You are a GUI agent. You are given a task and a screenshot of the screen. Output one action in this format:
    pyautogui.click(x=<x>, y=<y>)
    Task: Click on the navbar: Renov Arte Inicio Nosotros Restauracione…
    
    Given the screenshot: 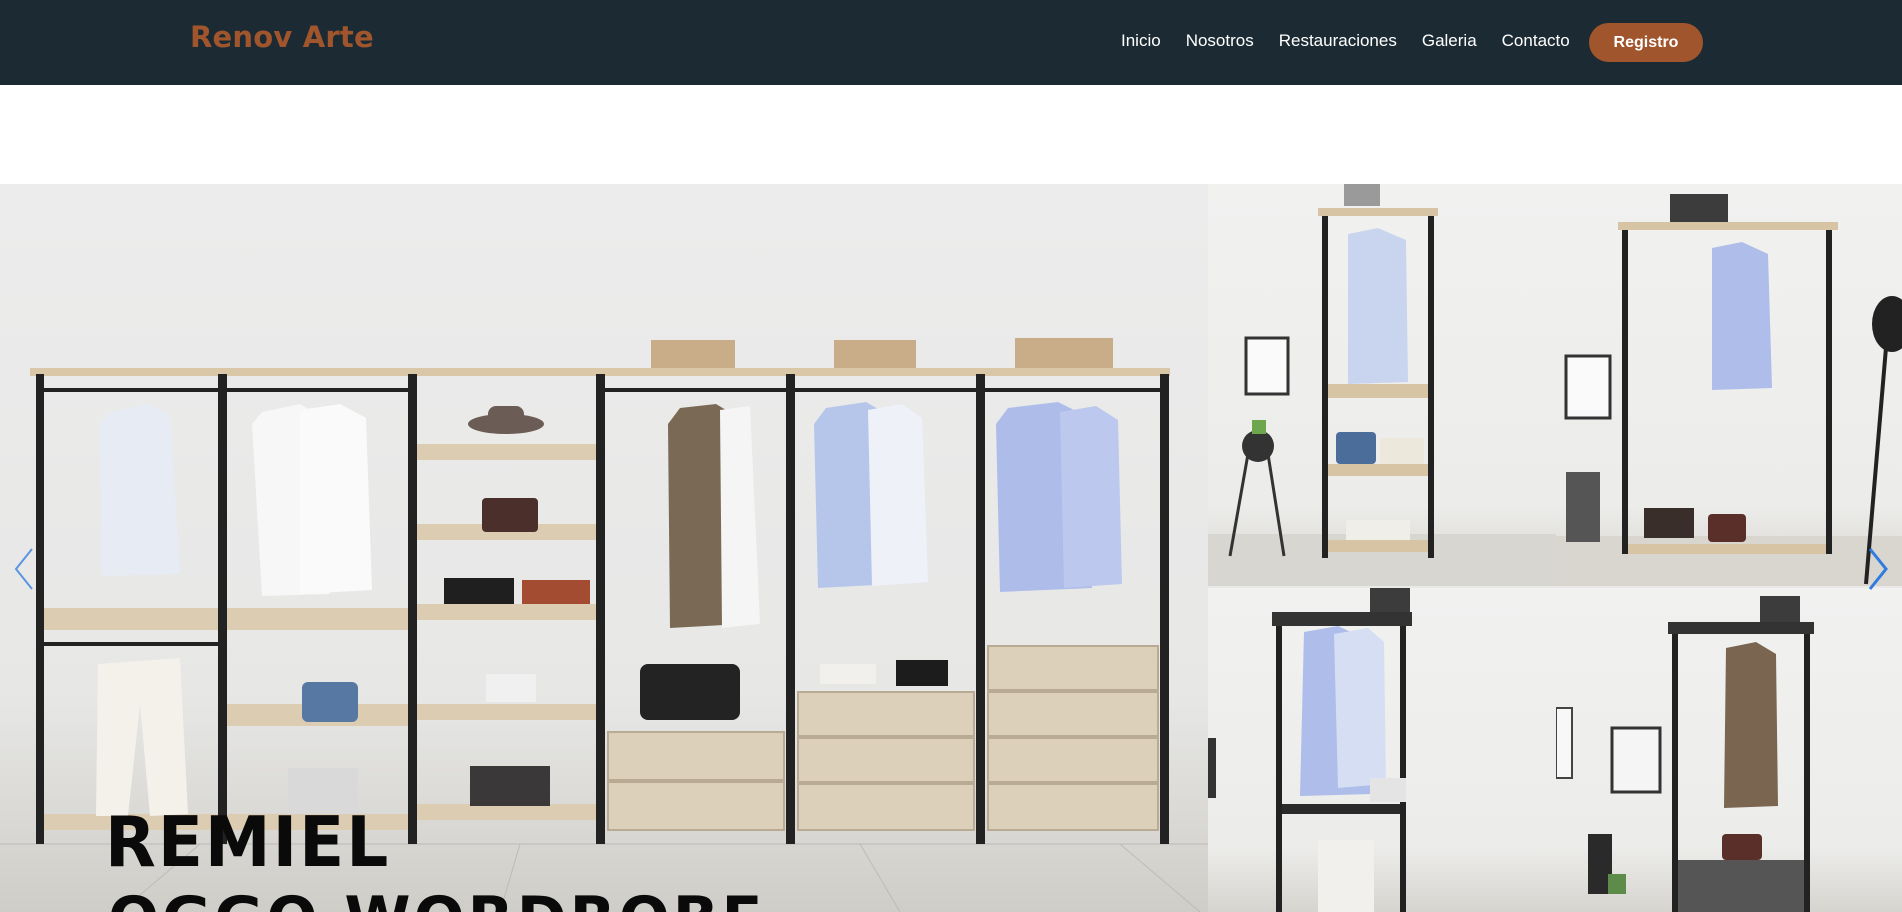 What is the action you would take?
    pyautogui.click(x=951, y=42)
    